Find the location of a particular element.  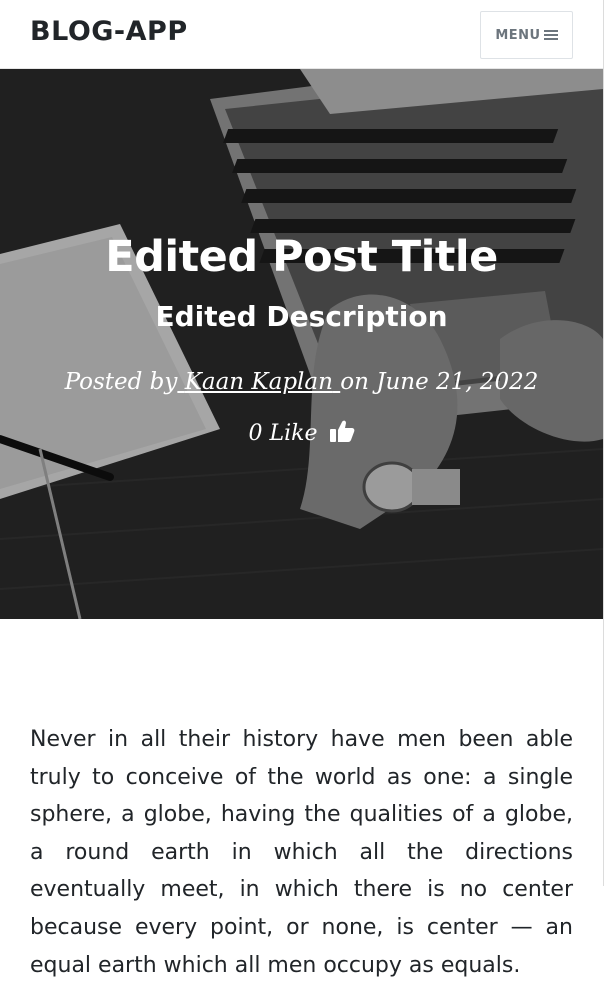

menu-label: MENU is located at coordinates (518, 35).